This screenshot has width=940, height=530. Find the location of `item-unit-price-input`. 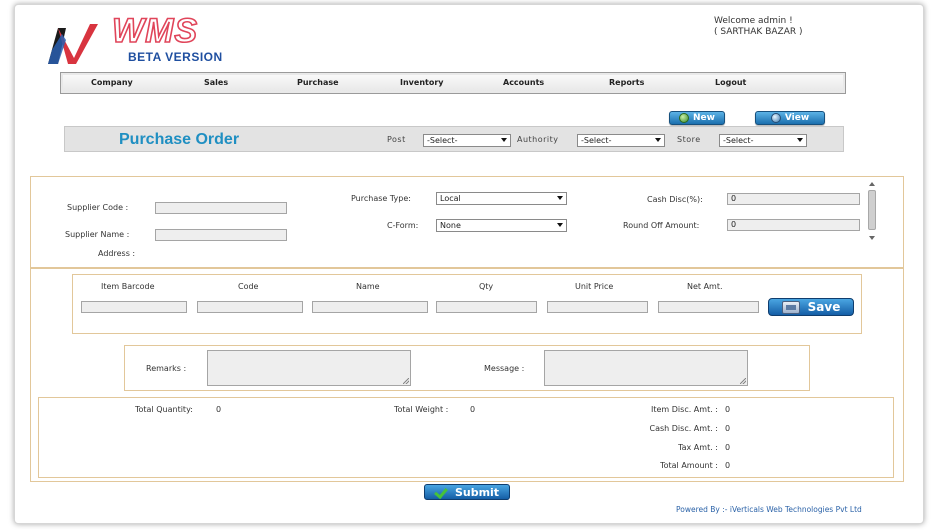

item-unit-price-input is located at coordinates (597, 307).